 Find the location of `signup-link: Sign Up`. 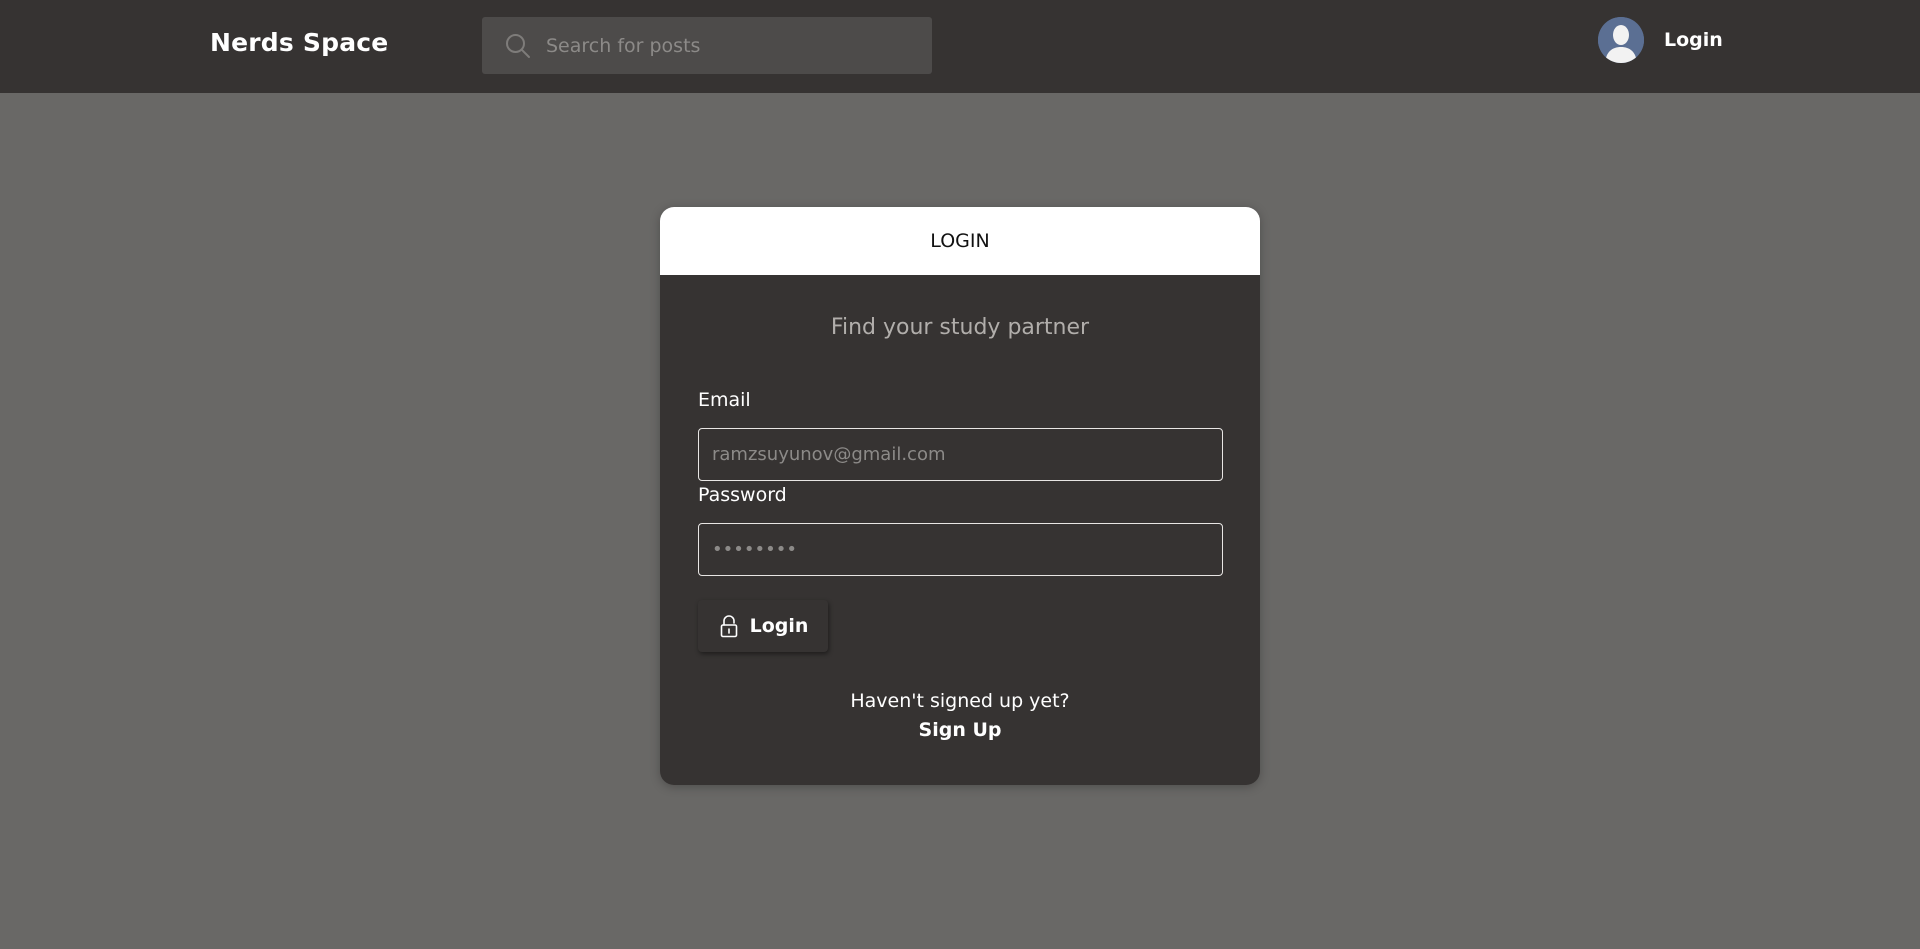

signup-link: Sign Up is located at coordinates (960, 730).